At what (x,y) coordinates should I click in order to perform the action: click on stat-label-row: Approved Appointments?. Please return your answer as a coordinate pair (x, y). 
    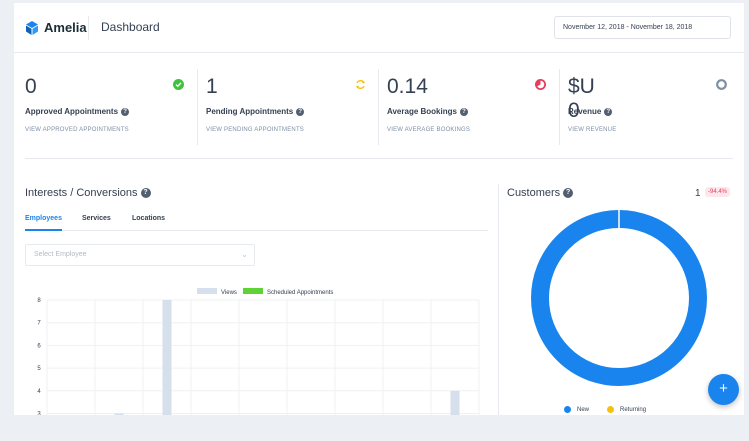
    Looking at the image, I should click on (77, 111).